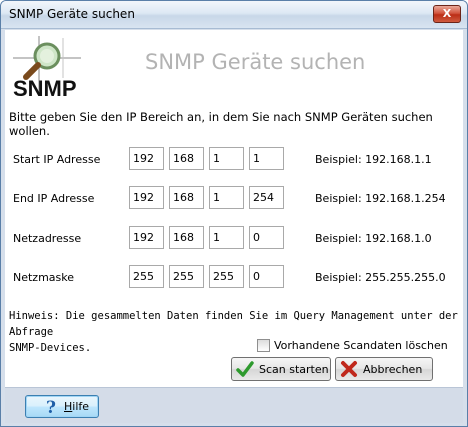  I want to click on snmp-logo-icon: SNMP, so click(47, 68).